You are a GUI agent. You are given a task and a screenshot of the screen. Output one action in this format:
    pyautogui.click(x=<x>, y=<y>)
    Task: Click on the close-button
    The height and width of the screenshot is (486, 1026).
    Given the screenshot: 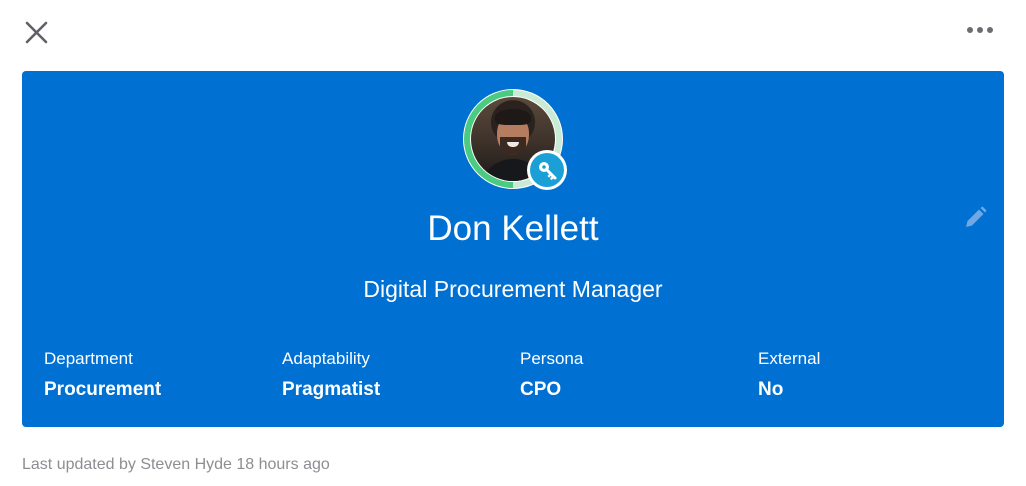 What is the action you would take?
    pyautogui.click(x=37, y=33)
    